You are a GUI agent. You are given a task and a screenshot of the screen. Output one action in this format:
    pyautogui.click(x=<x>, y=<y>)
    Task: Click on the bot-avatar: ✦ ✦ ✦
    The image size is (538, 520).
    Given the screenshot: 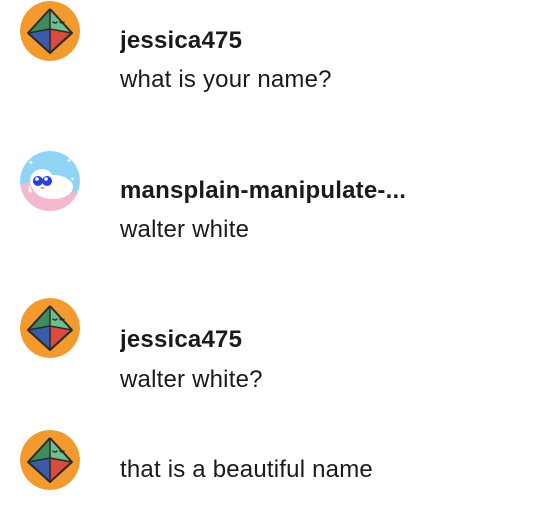 What is the action you would take?
    pyautogui.click(x=50, y=181)
    